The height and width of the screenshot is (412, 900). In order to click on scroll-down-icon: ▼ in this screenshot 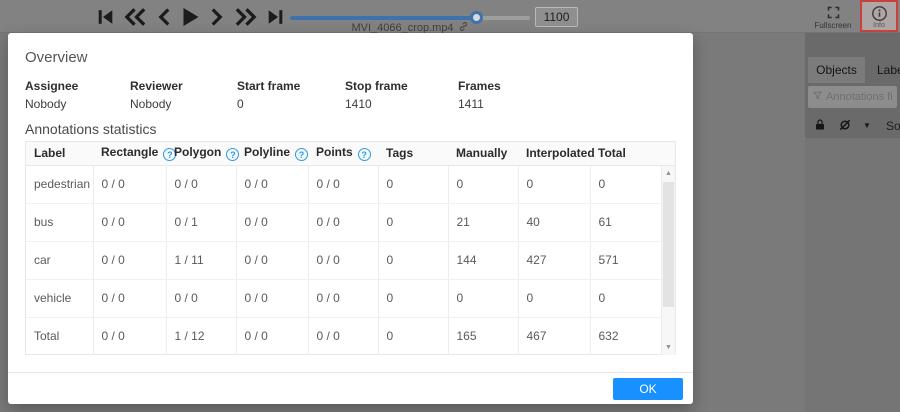, I will do `click(668, 347)`.